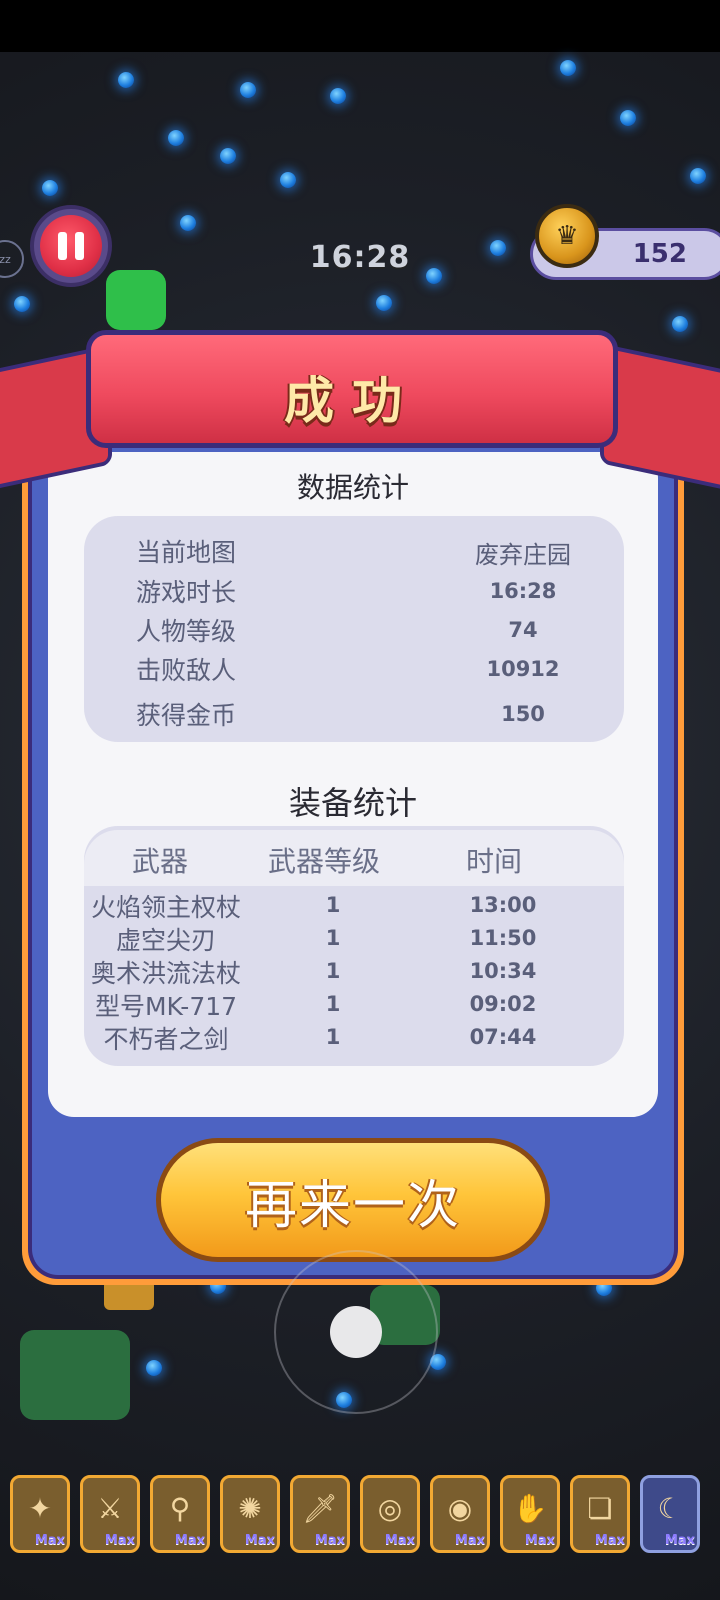  Describe the element at coordinates (165, 973) in the screenshot. I see `equip-row-name: 奥术洪流法杖` at that location.